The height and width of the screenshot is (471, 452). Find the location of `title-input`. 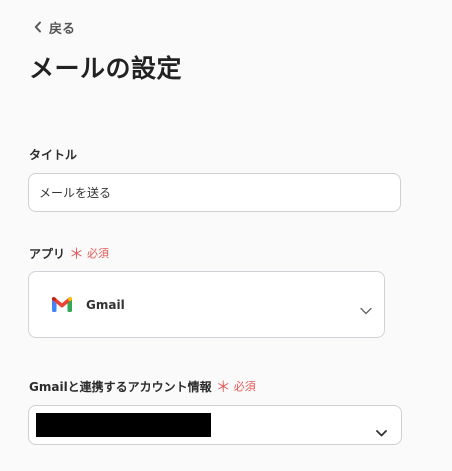

title-input is located at coordinates (214, 192).